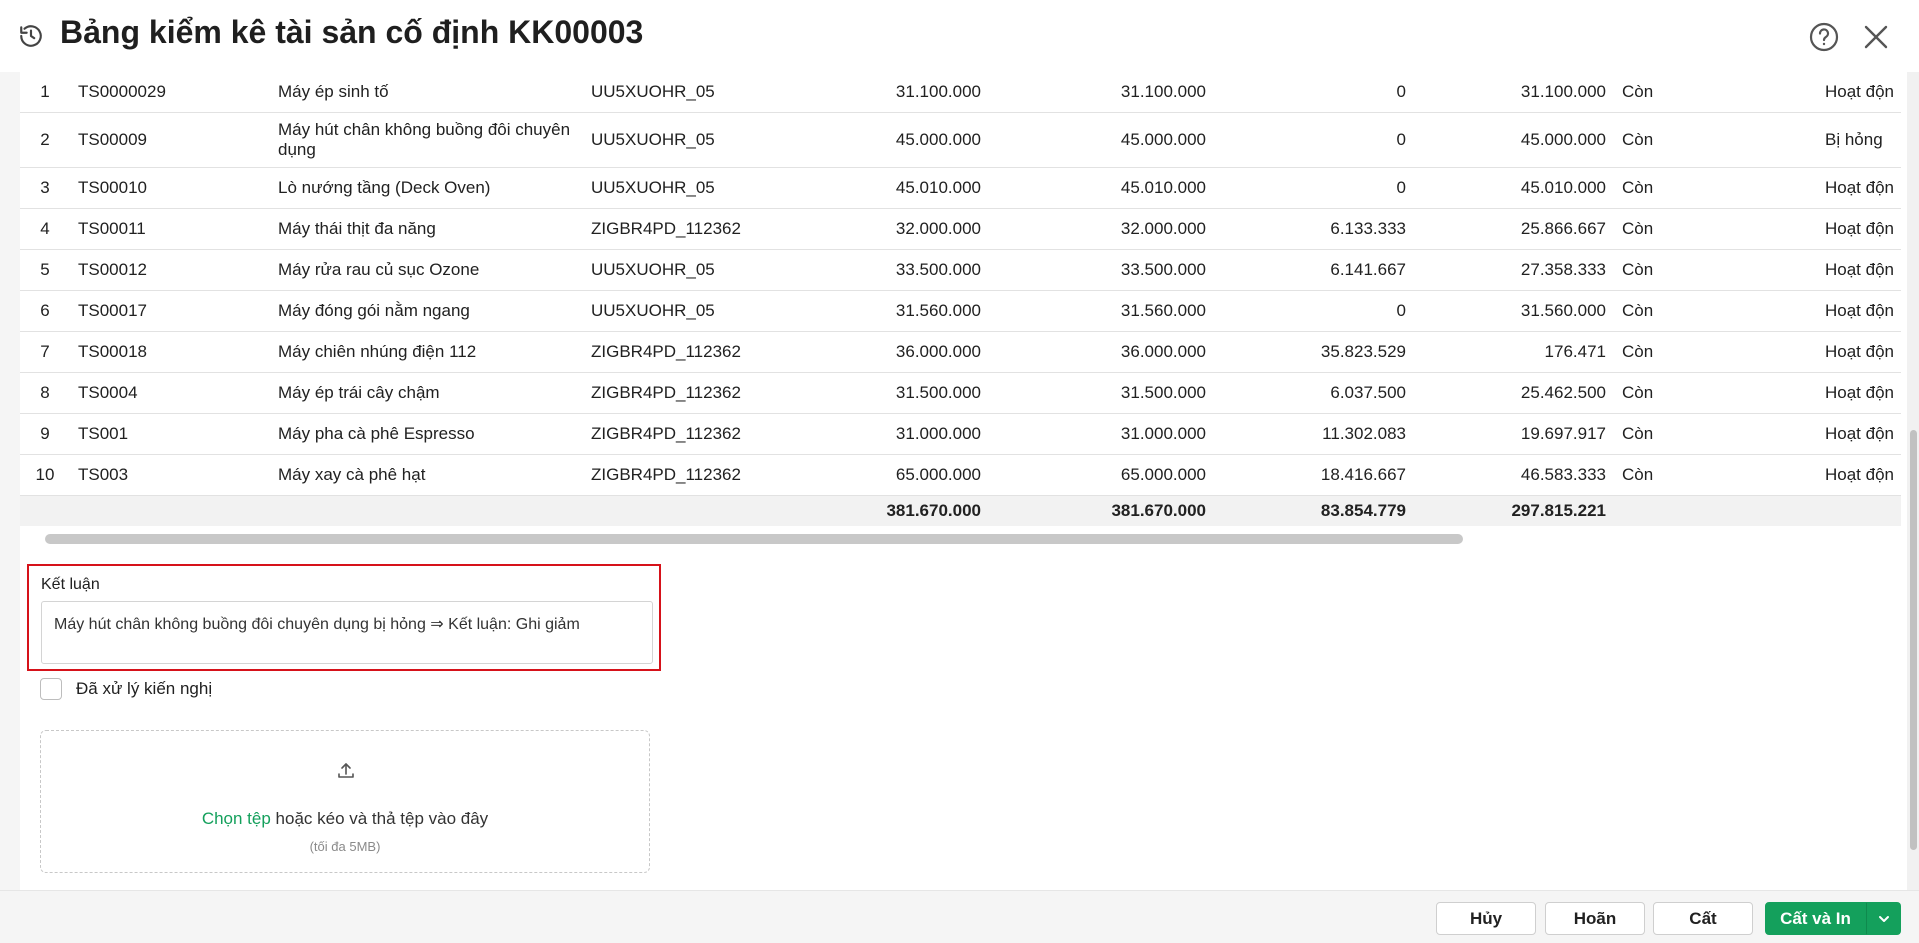  I want to click on cell-remaining-value: 46.583.333, so click(1514, 475).